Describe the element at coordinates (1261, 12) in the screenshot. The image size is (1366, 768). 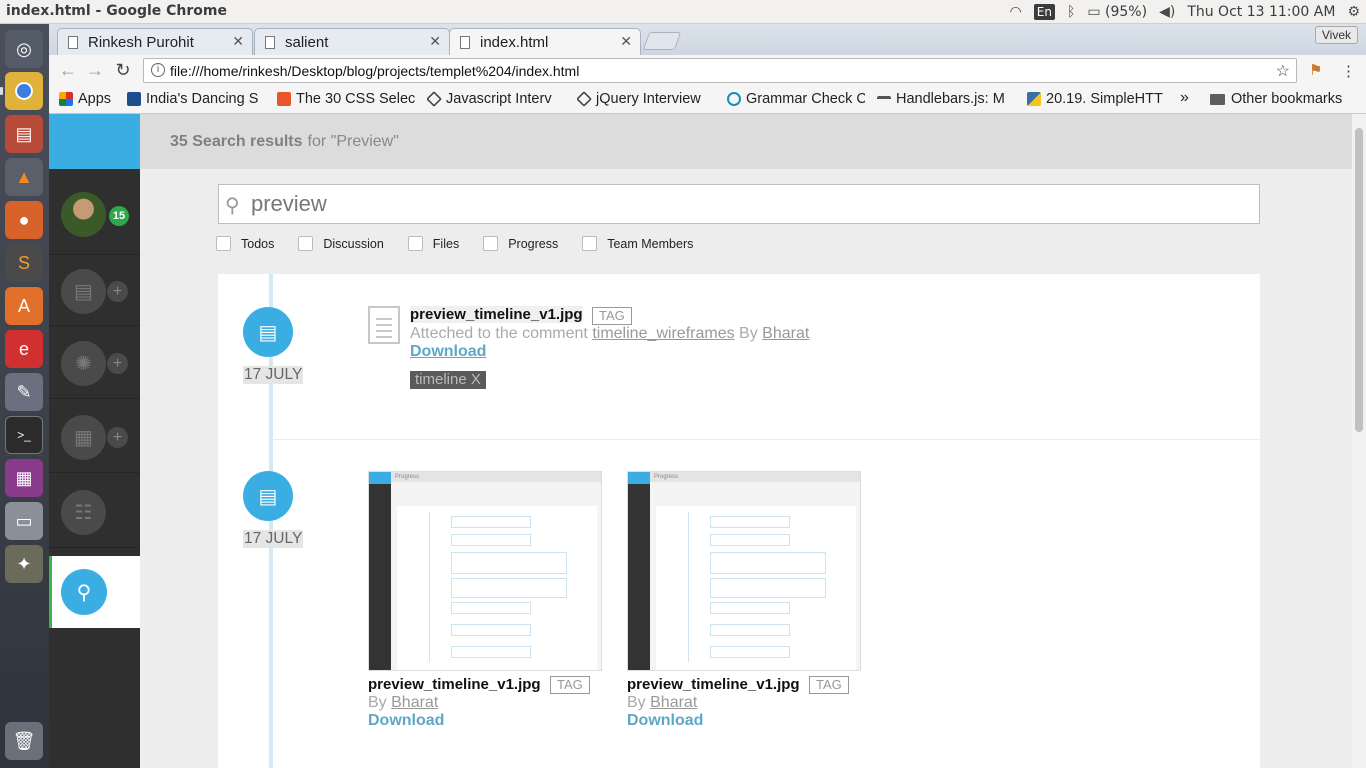
I see `clock: Thu Oct 13 11:00 AM` at that location.